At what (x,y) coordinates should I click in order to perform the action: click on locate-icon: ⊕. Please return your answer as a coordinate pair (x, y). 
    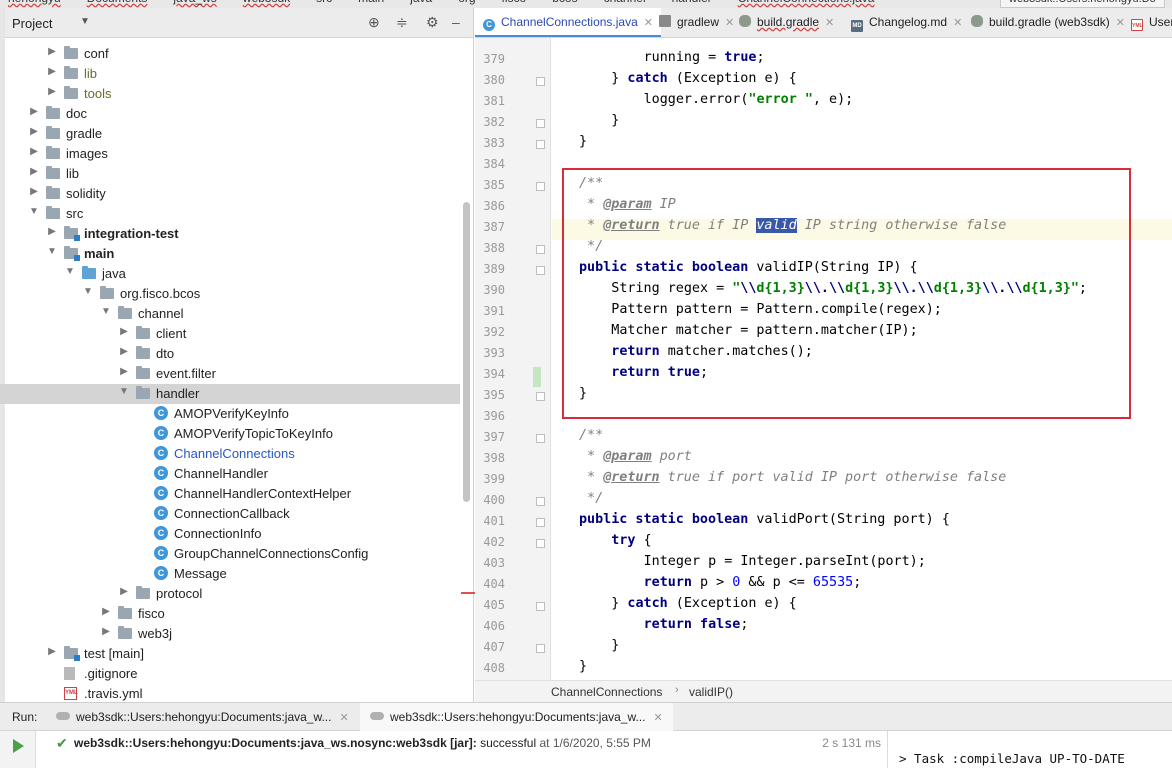
    Looking at the image, I should click on (374, 22).